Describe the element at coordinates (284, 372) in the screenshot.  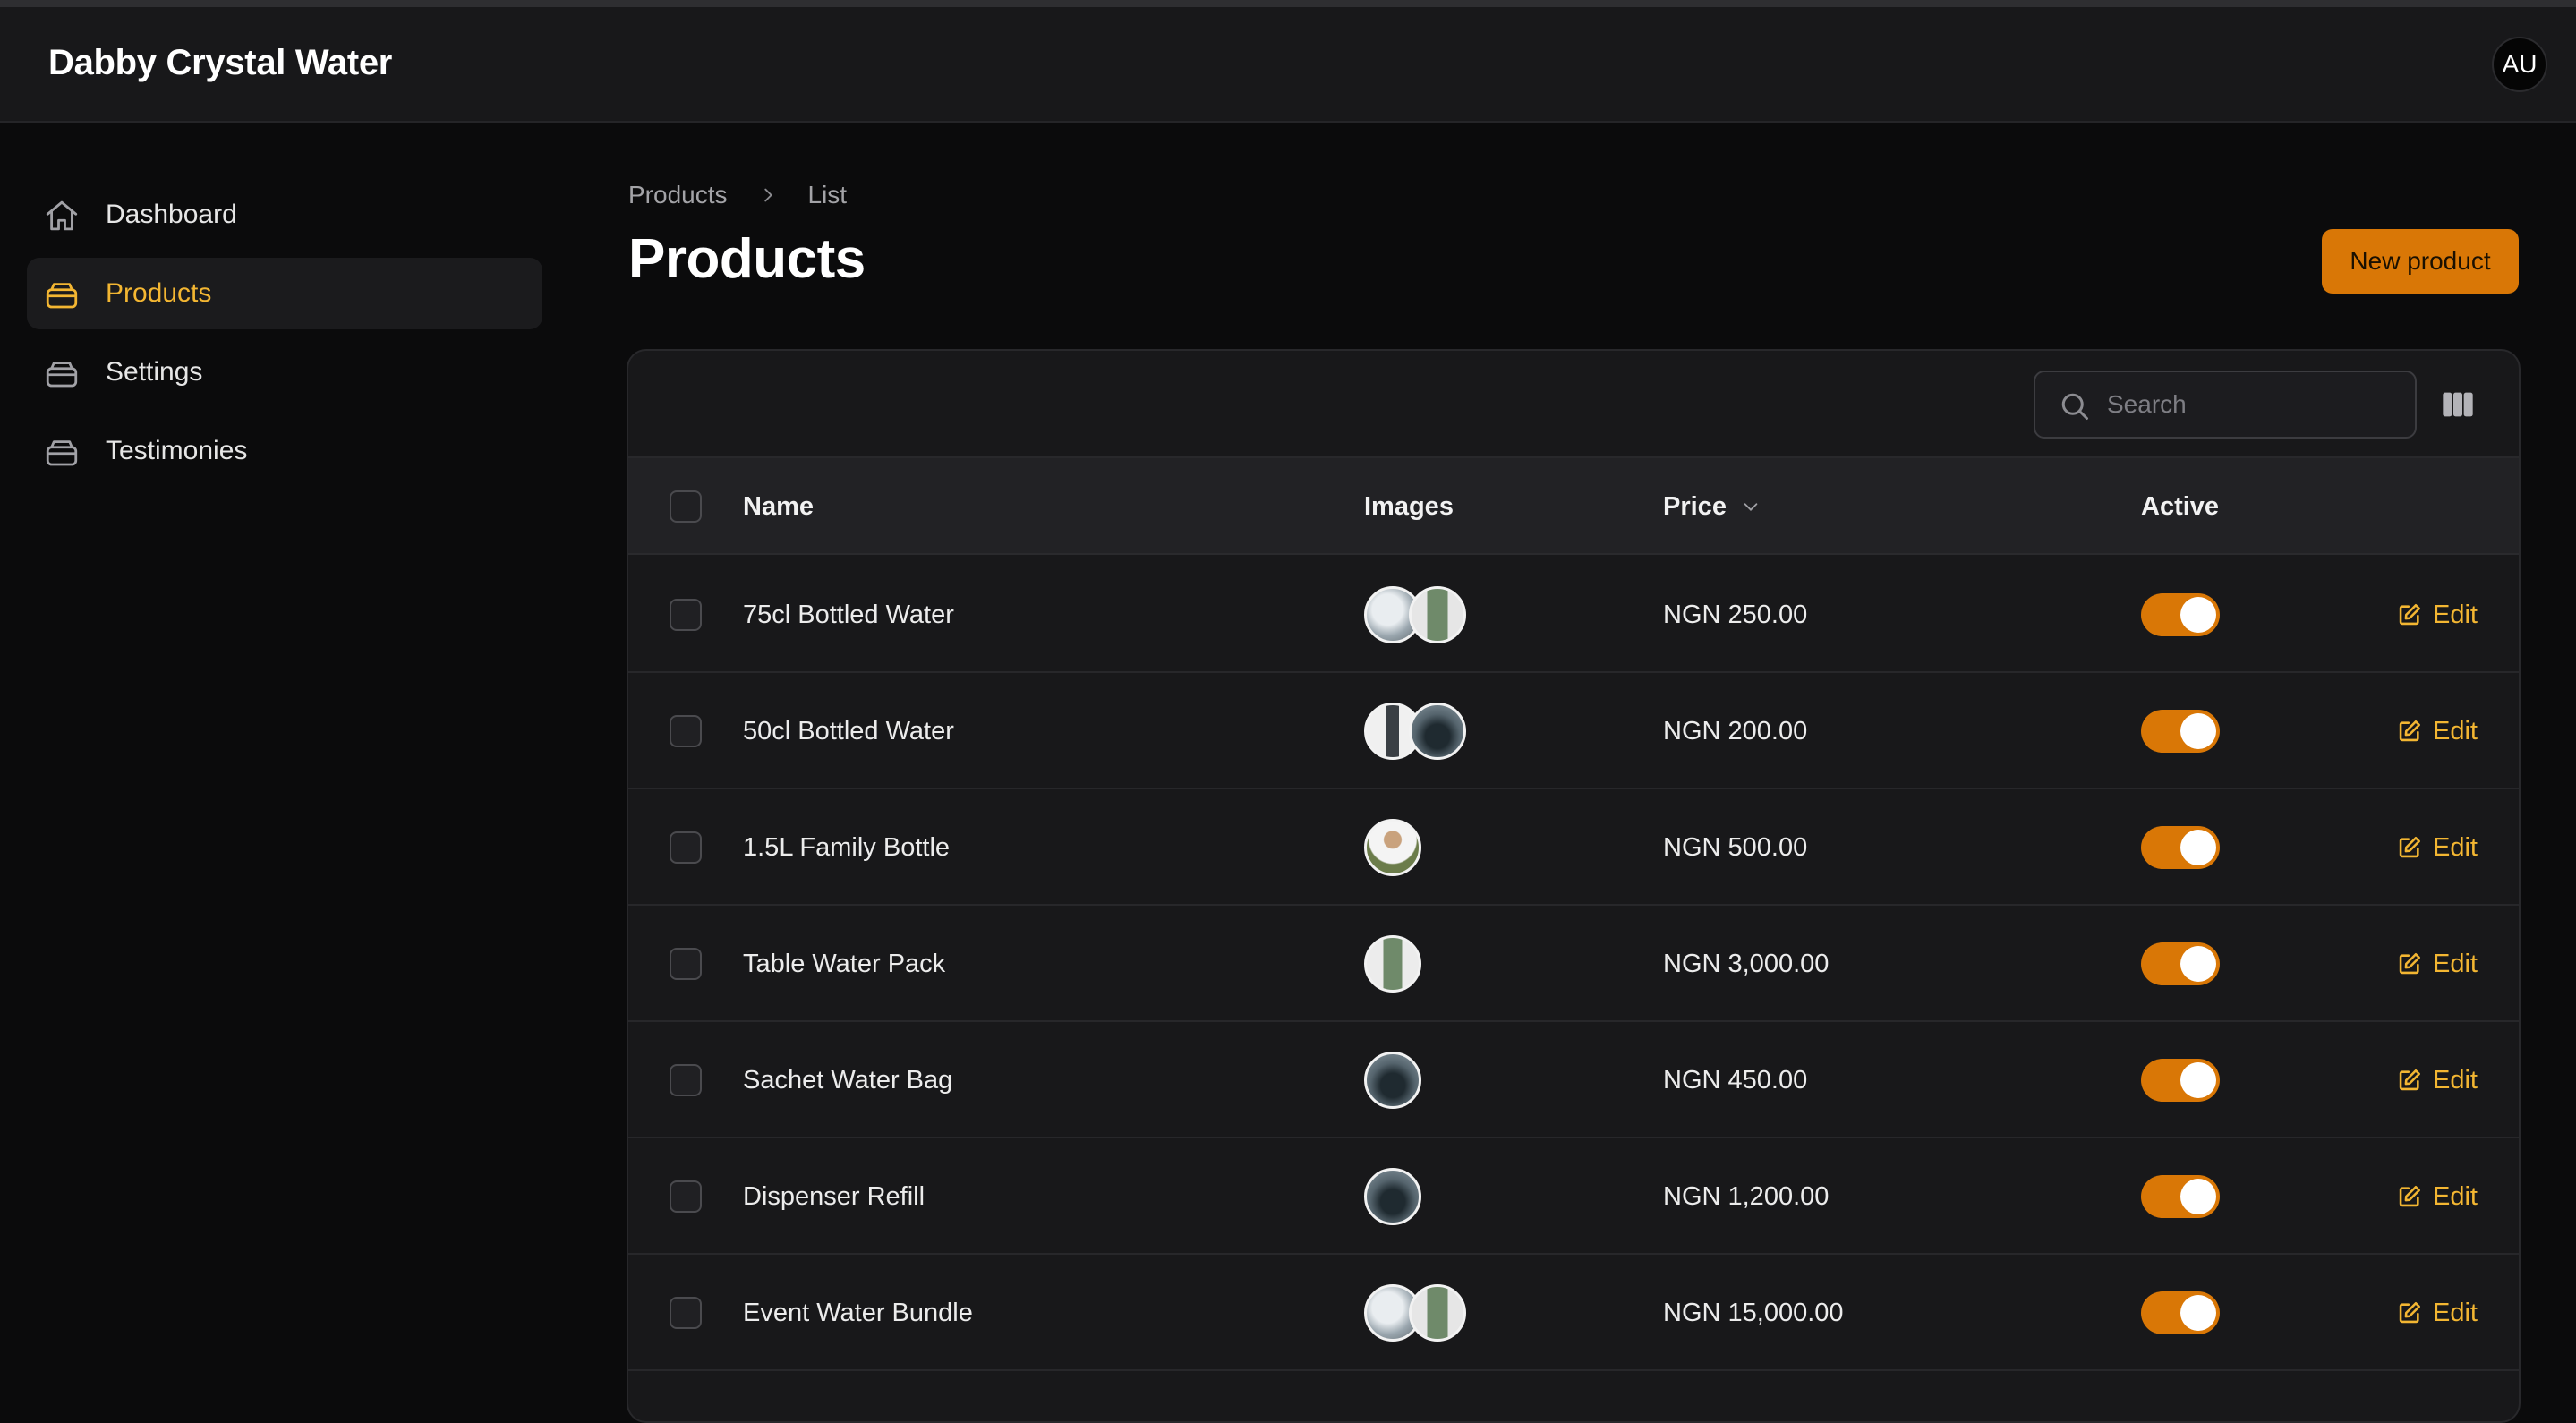
I see `sidebar-item-settings: Settings` at that location.